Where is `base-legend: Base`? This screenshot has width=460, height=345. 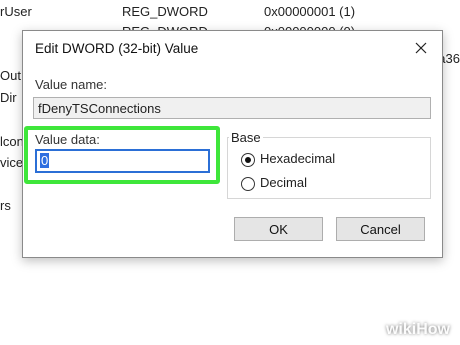
base-legend: Base is located at coordinates (246, 137).